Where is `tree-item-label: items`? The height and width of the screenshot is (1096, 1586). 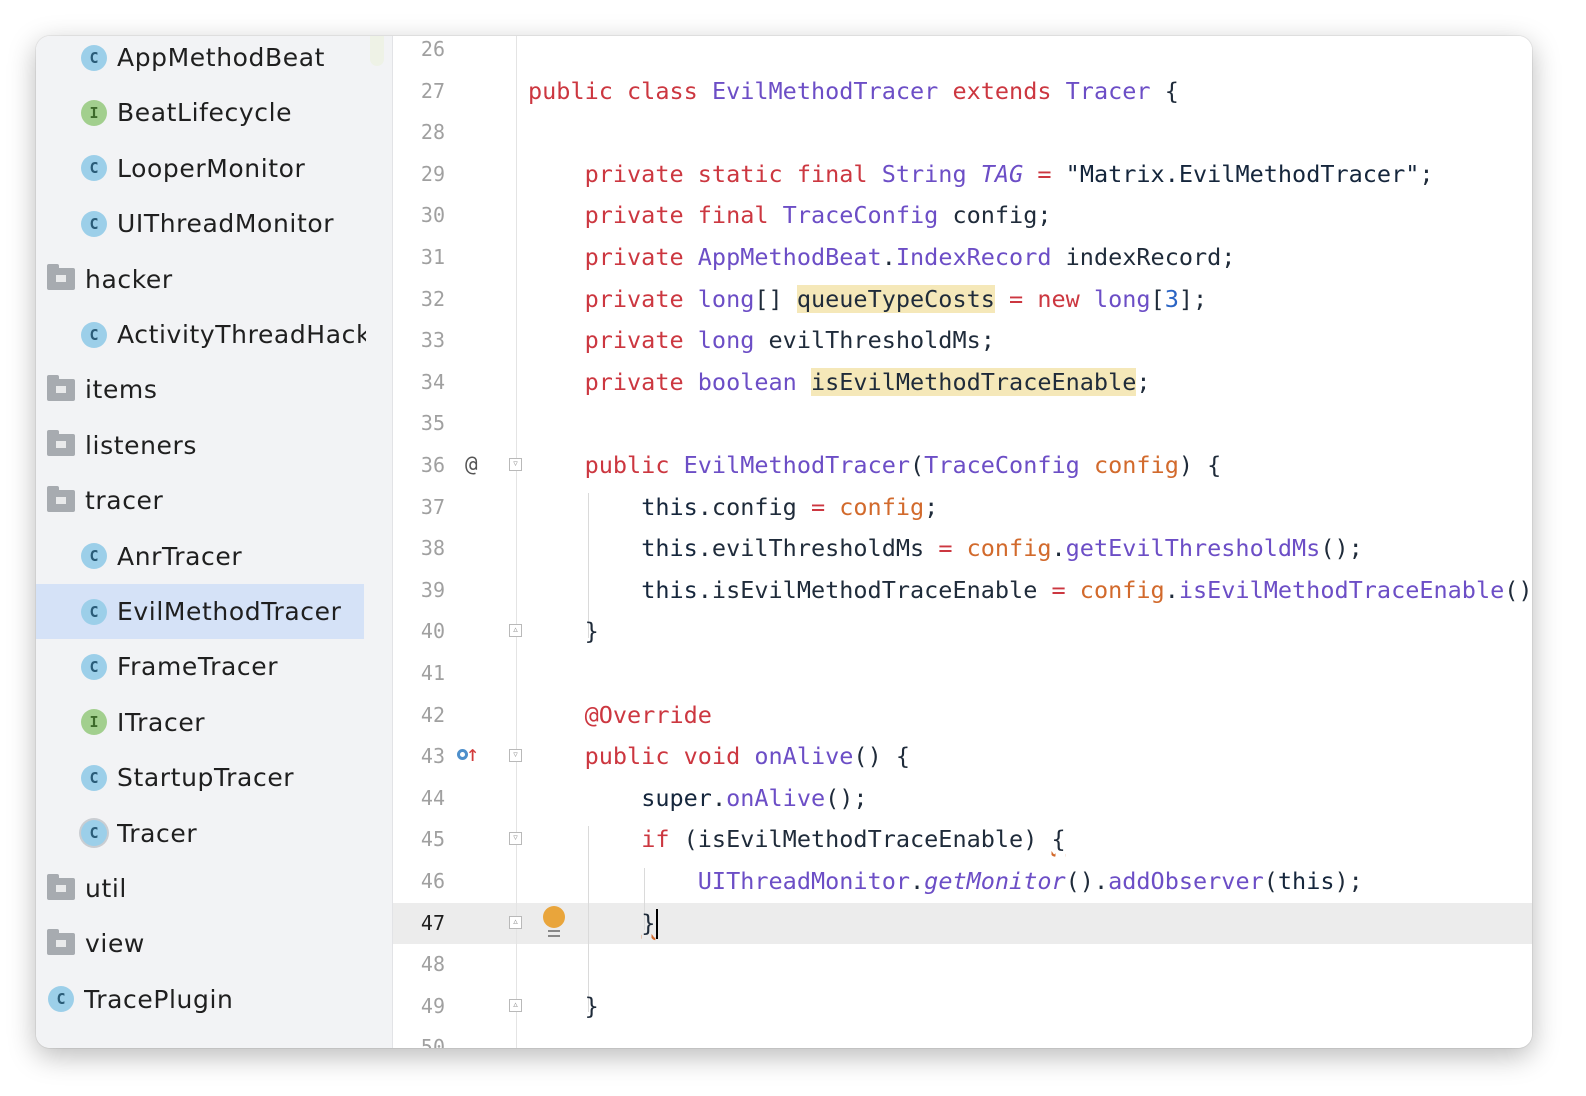
tree-item-label: items is located at coordinates (121, 390).